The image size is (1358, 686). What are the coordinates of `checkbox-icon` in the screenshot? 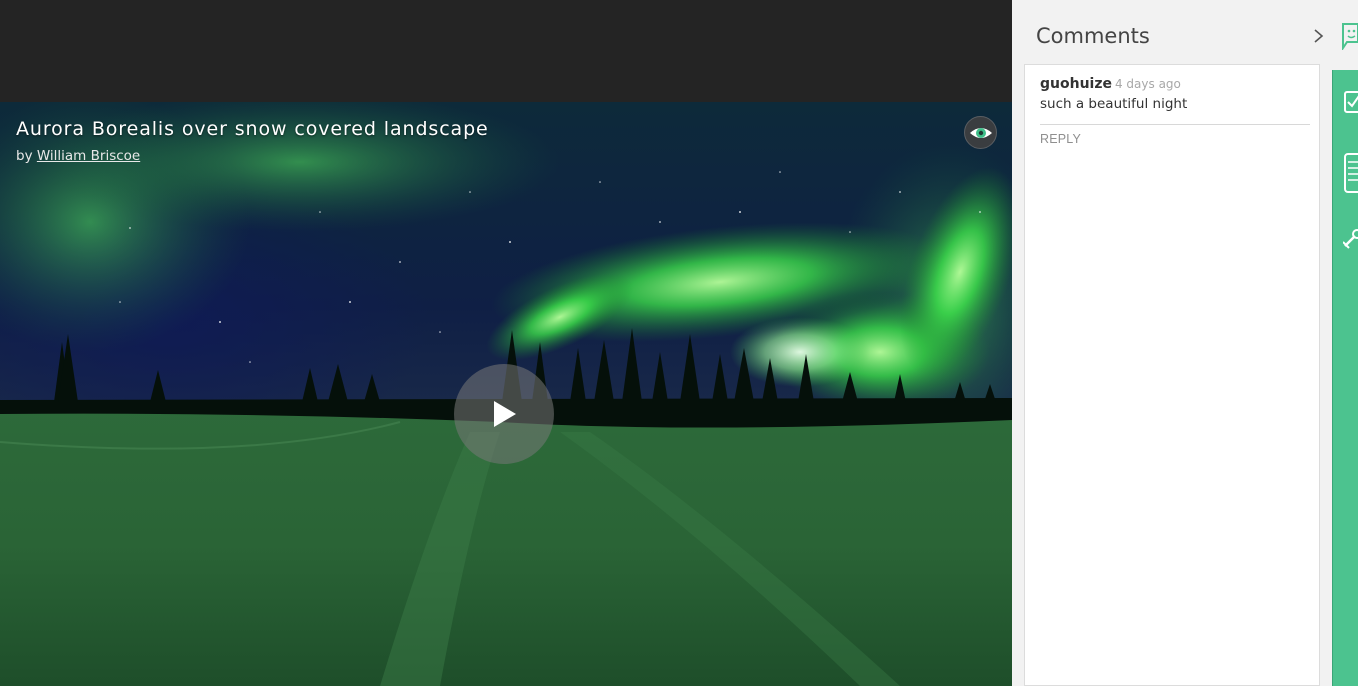 It's located at (1350, 102).